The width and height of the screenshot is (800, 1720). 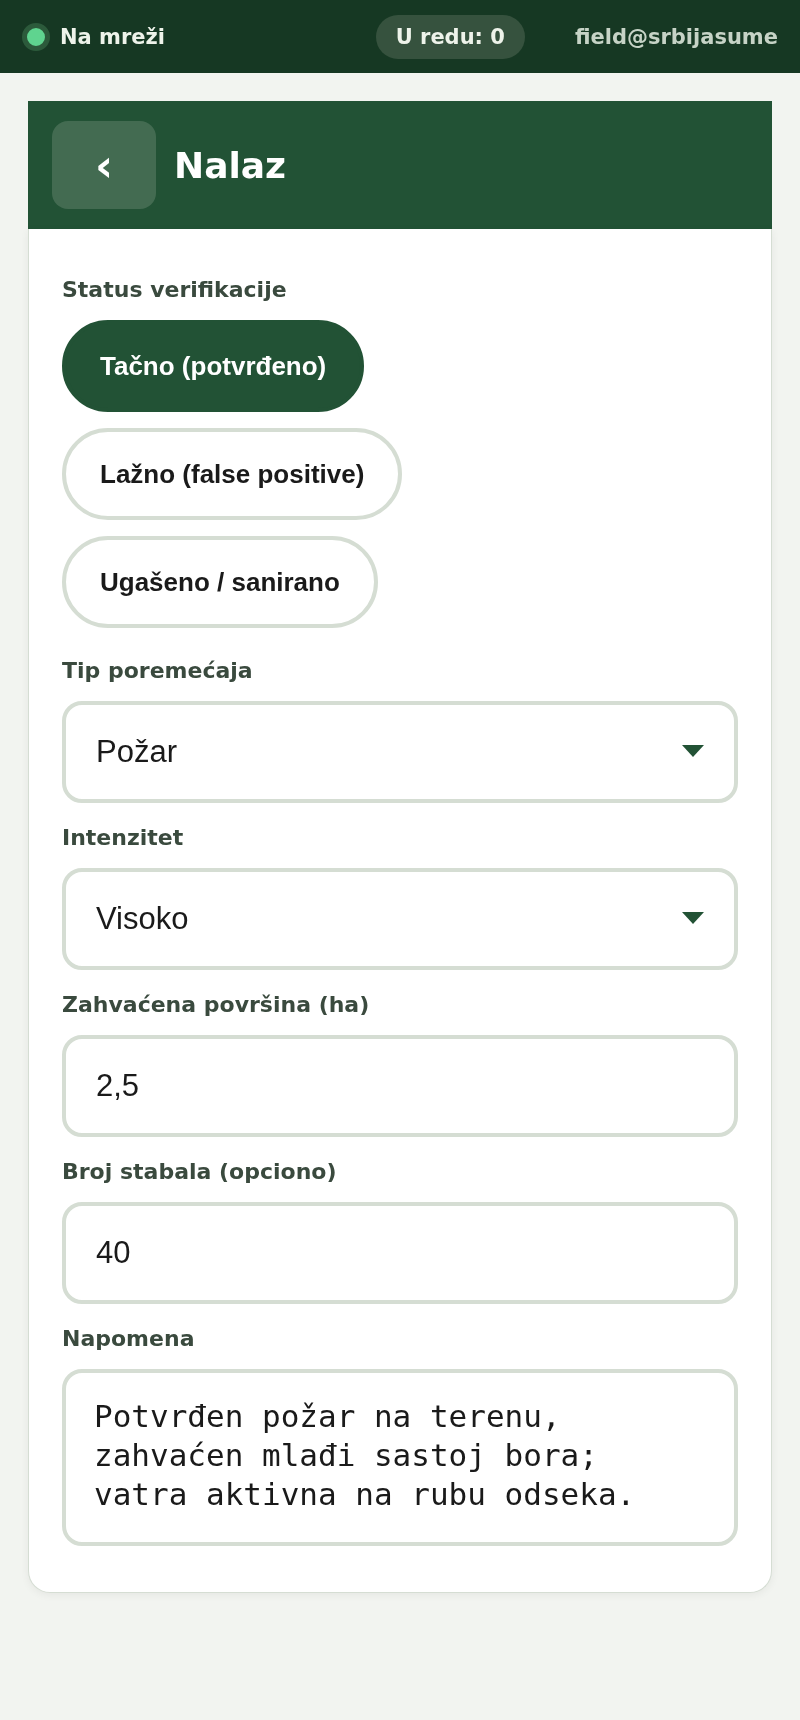 I want to click on queue-badge: U redu: 0, so click(x=450, y=36).